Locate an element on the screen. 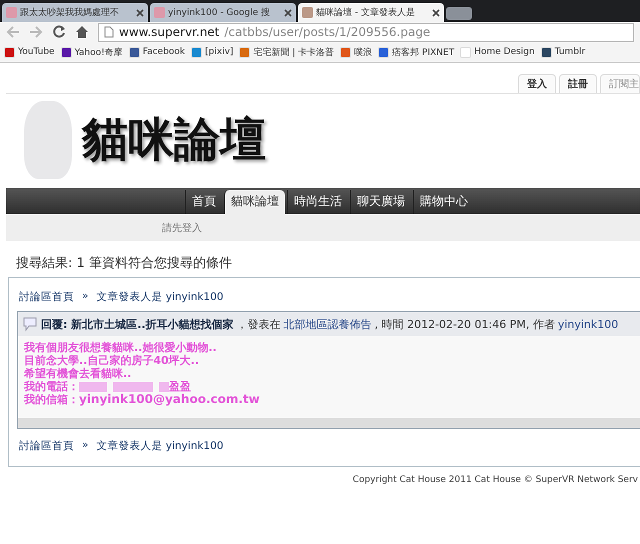 The image size is (640, 544). email-label: 我的信箱： is located at coordinates (51, 399).